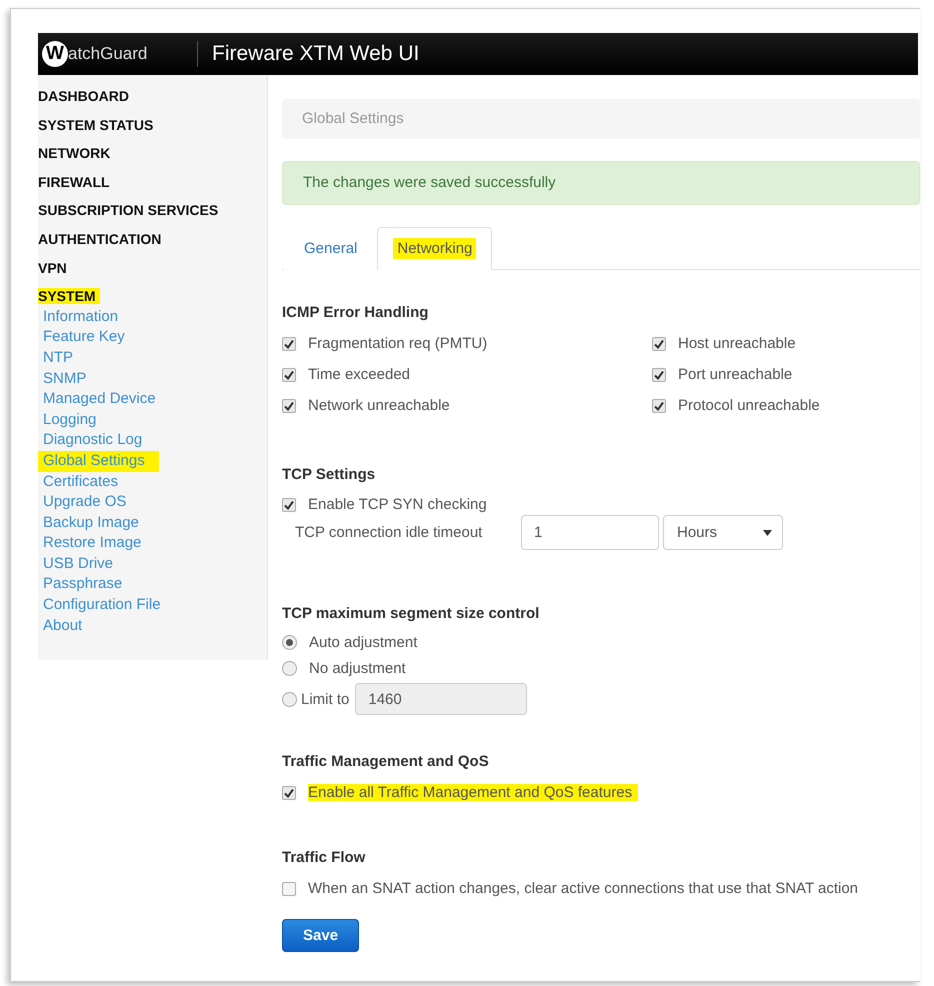 The height and width of the screenshot is (986, 934). Describe the element at coordinates (98, 124) in the screenshot. I see `sidebar-section: SYSTEM STATUS` at that location.